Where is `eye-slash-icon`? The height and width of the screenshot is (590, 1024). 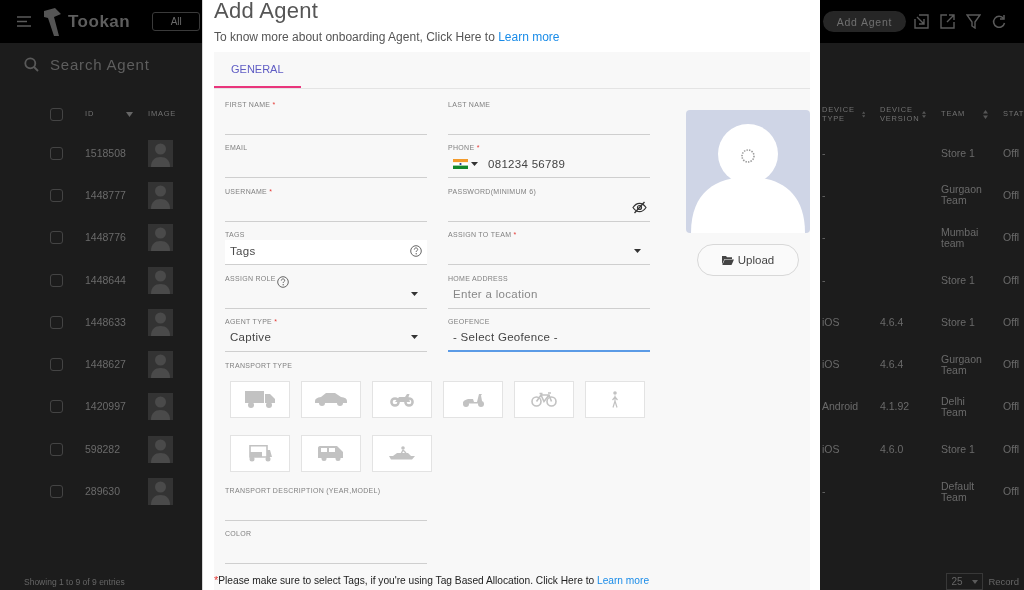
eye-slash-icon is located at coordinates (639, 207).